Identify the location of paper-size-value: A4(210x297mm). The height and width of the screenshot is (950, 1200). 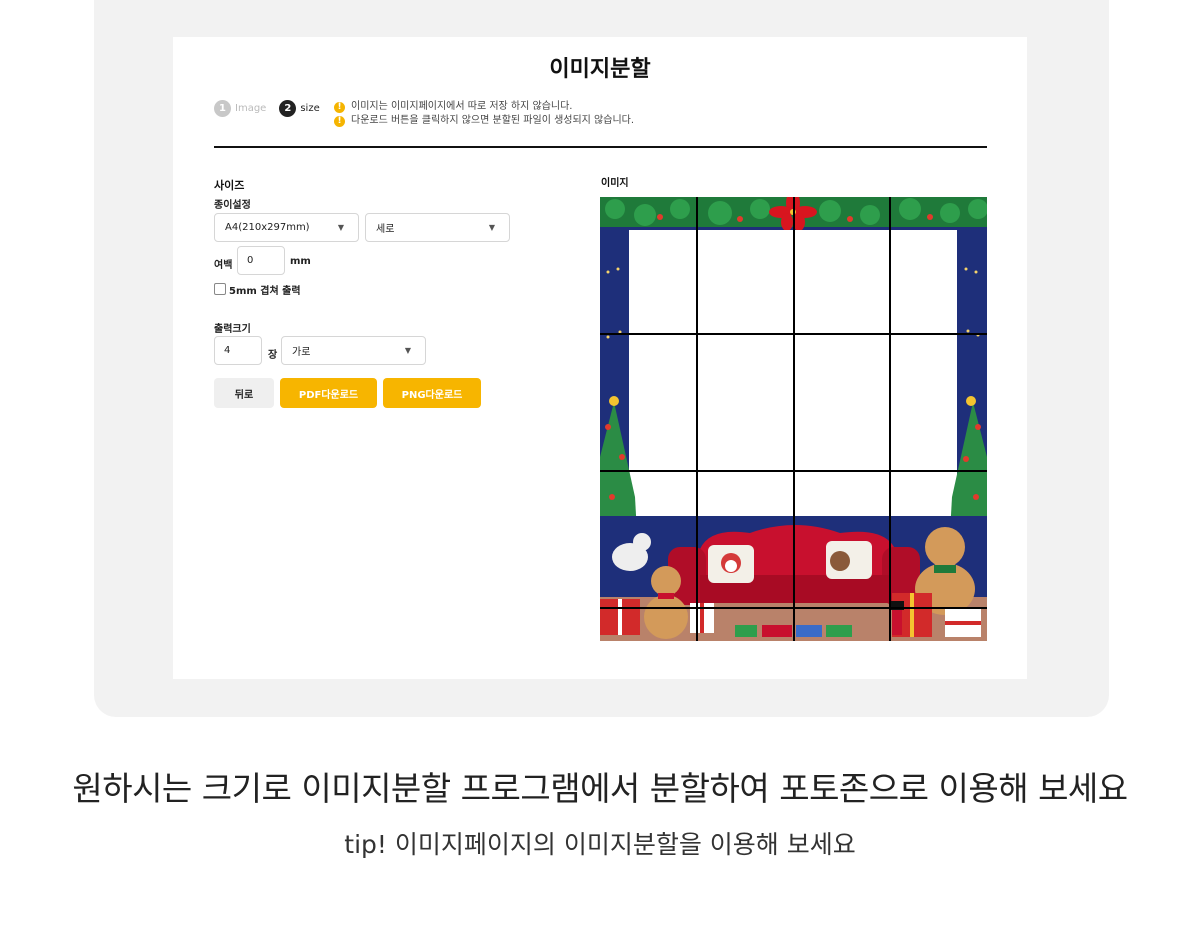
(267, 227).